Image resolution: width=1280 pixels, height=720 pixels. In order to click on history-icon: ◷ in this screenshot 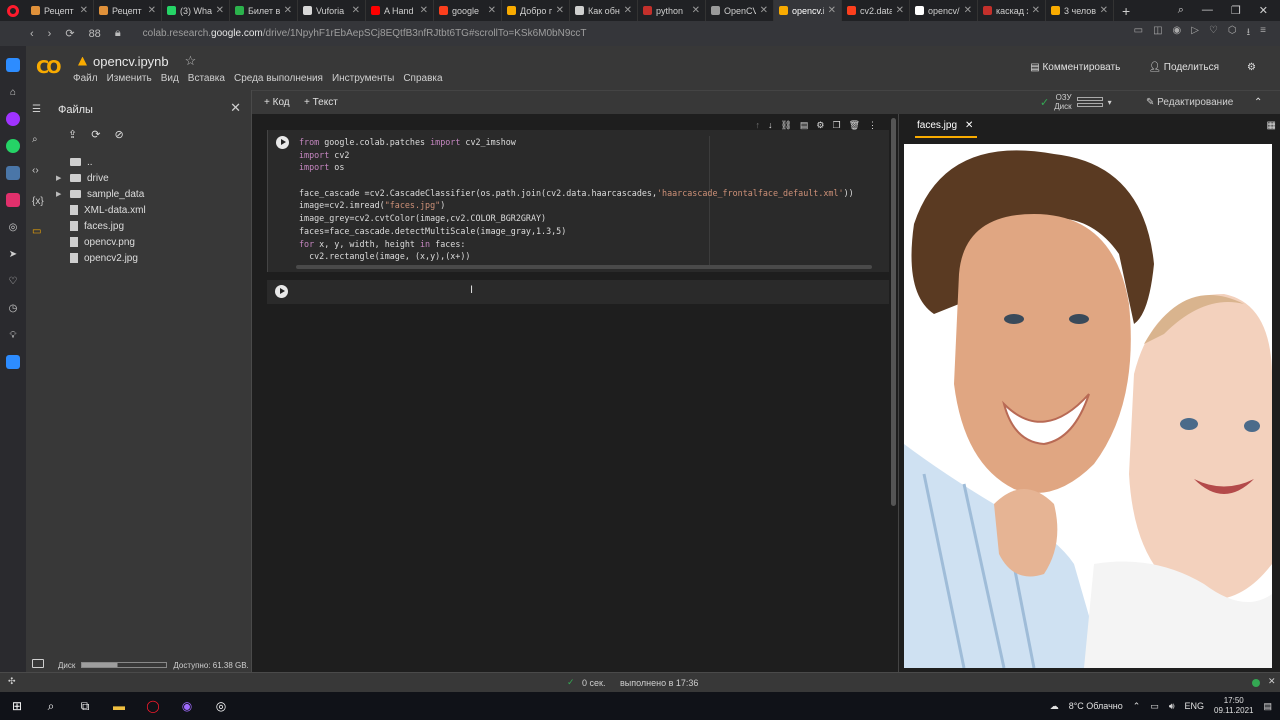, I will do `click(13, 308)`.